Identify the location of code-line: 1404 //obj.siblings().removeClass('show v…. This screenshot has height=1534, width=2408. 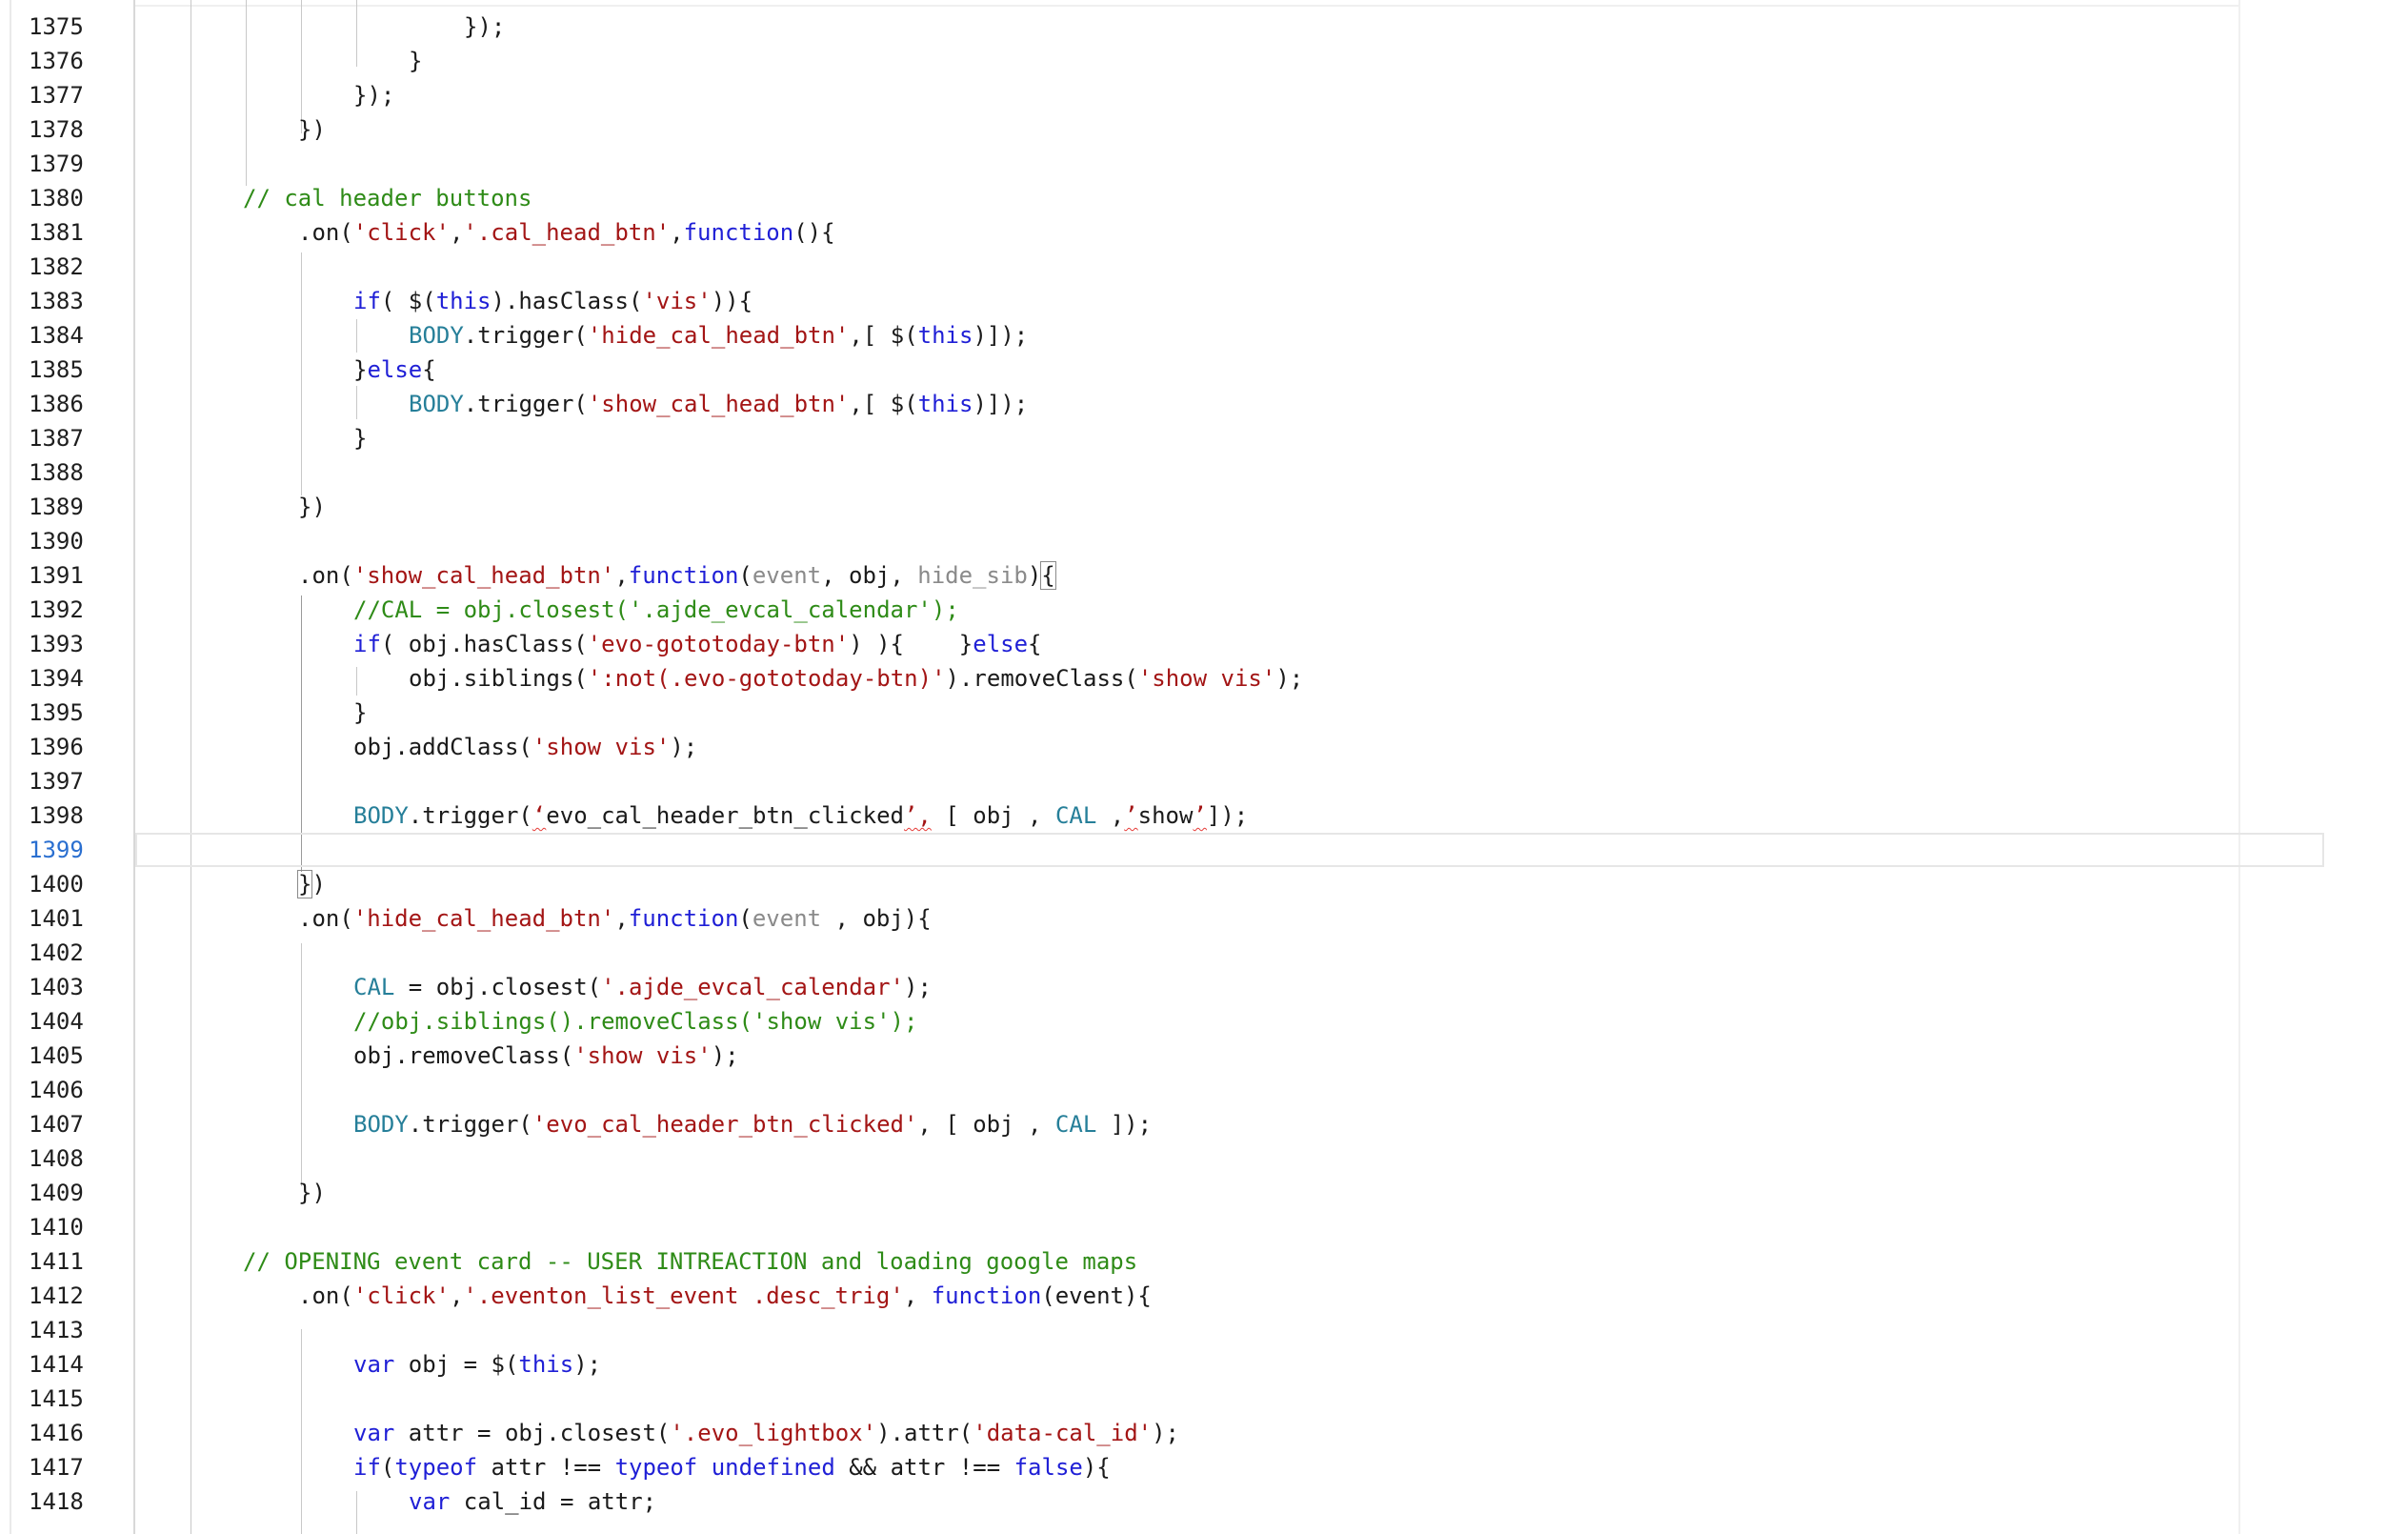
(1162, 1021).